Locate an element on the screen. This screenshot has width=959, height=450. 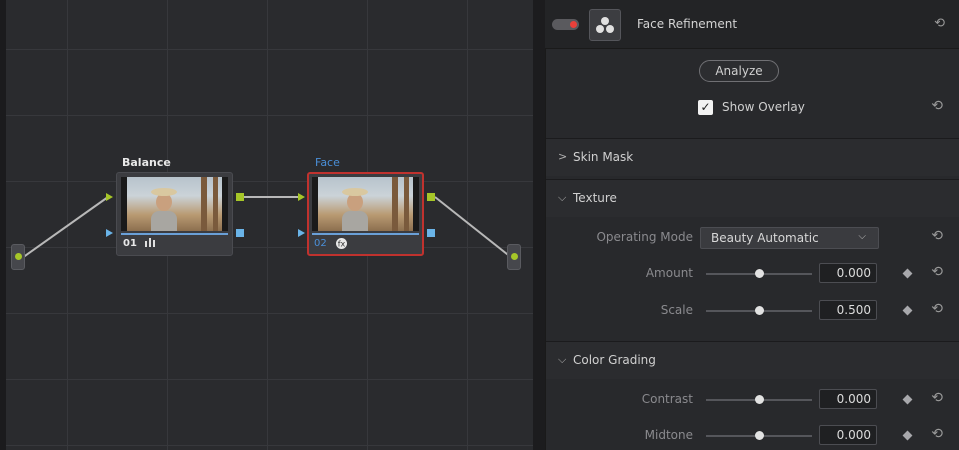
node-balance: 01 is located at coordinates (174, 214).